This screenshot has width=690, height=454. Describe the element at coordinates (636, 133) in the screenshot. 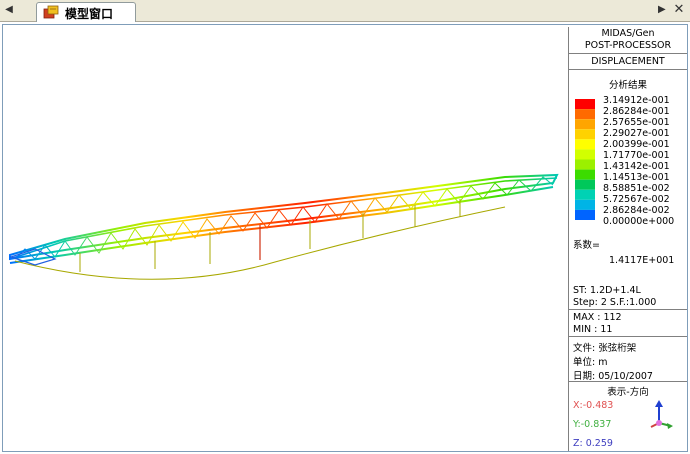

I see `color-scale-value: 2.29027e-001` at that location.